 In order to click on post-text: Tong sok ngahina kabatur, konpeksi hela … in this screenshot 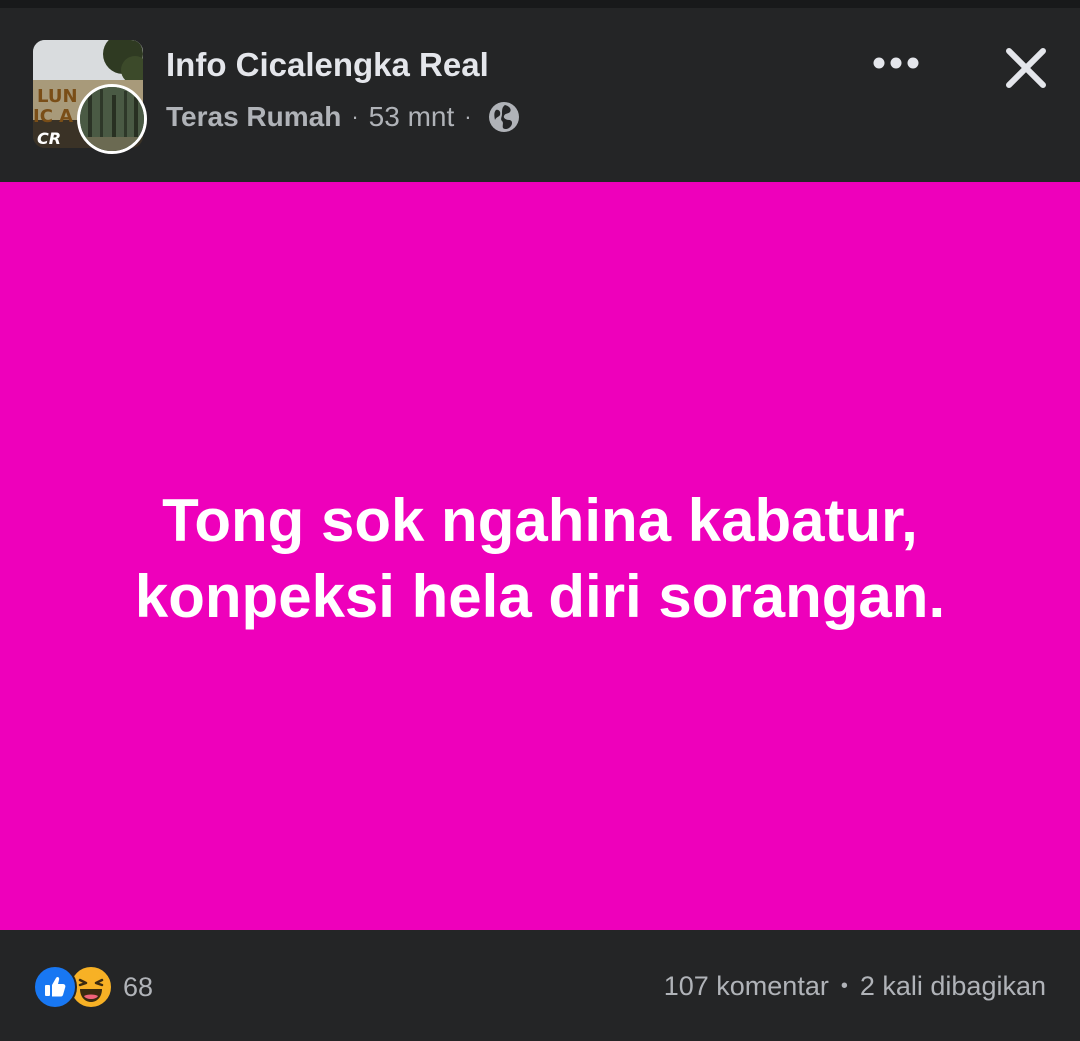, I will do `click(540, 559)`.